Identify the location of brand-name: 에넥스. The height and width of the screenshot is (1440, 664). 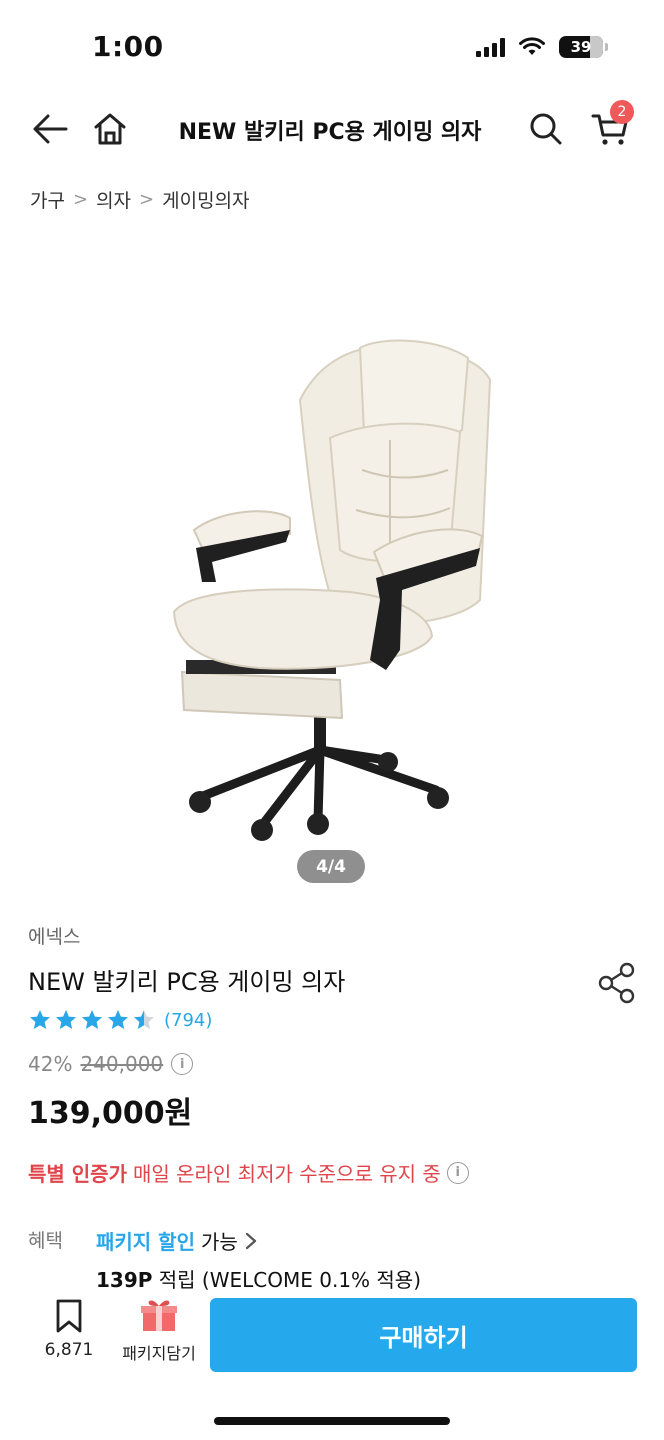
(54, 935).